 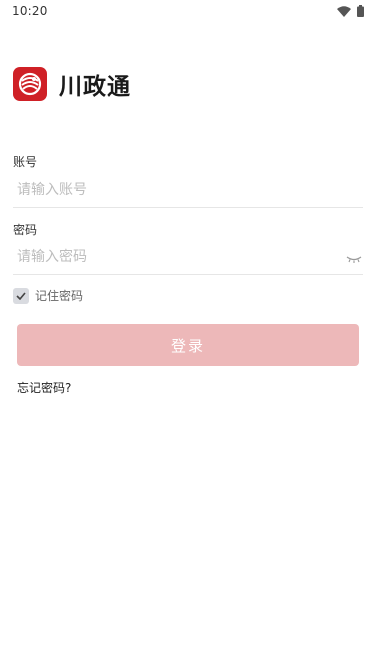 I want to click on wifi-icon, so click(x=344, y=11).